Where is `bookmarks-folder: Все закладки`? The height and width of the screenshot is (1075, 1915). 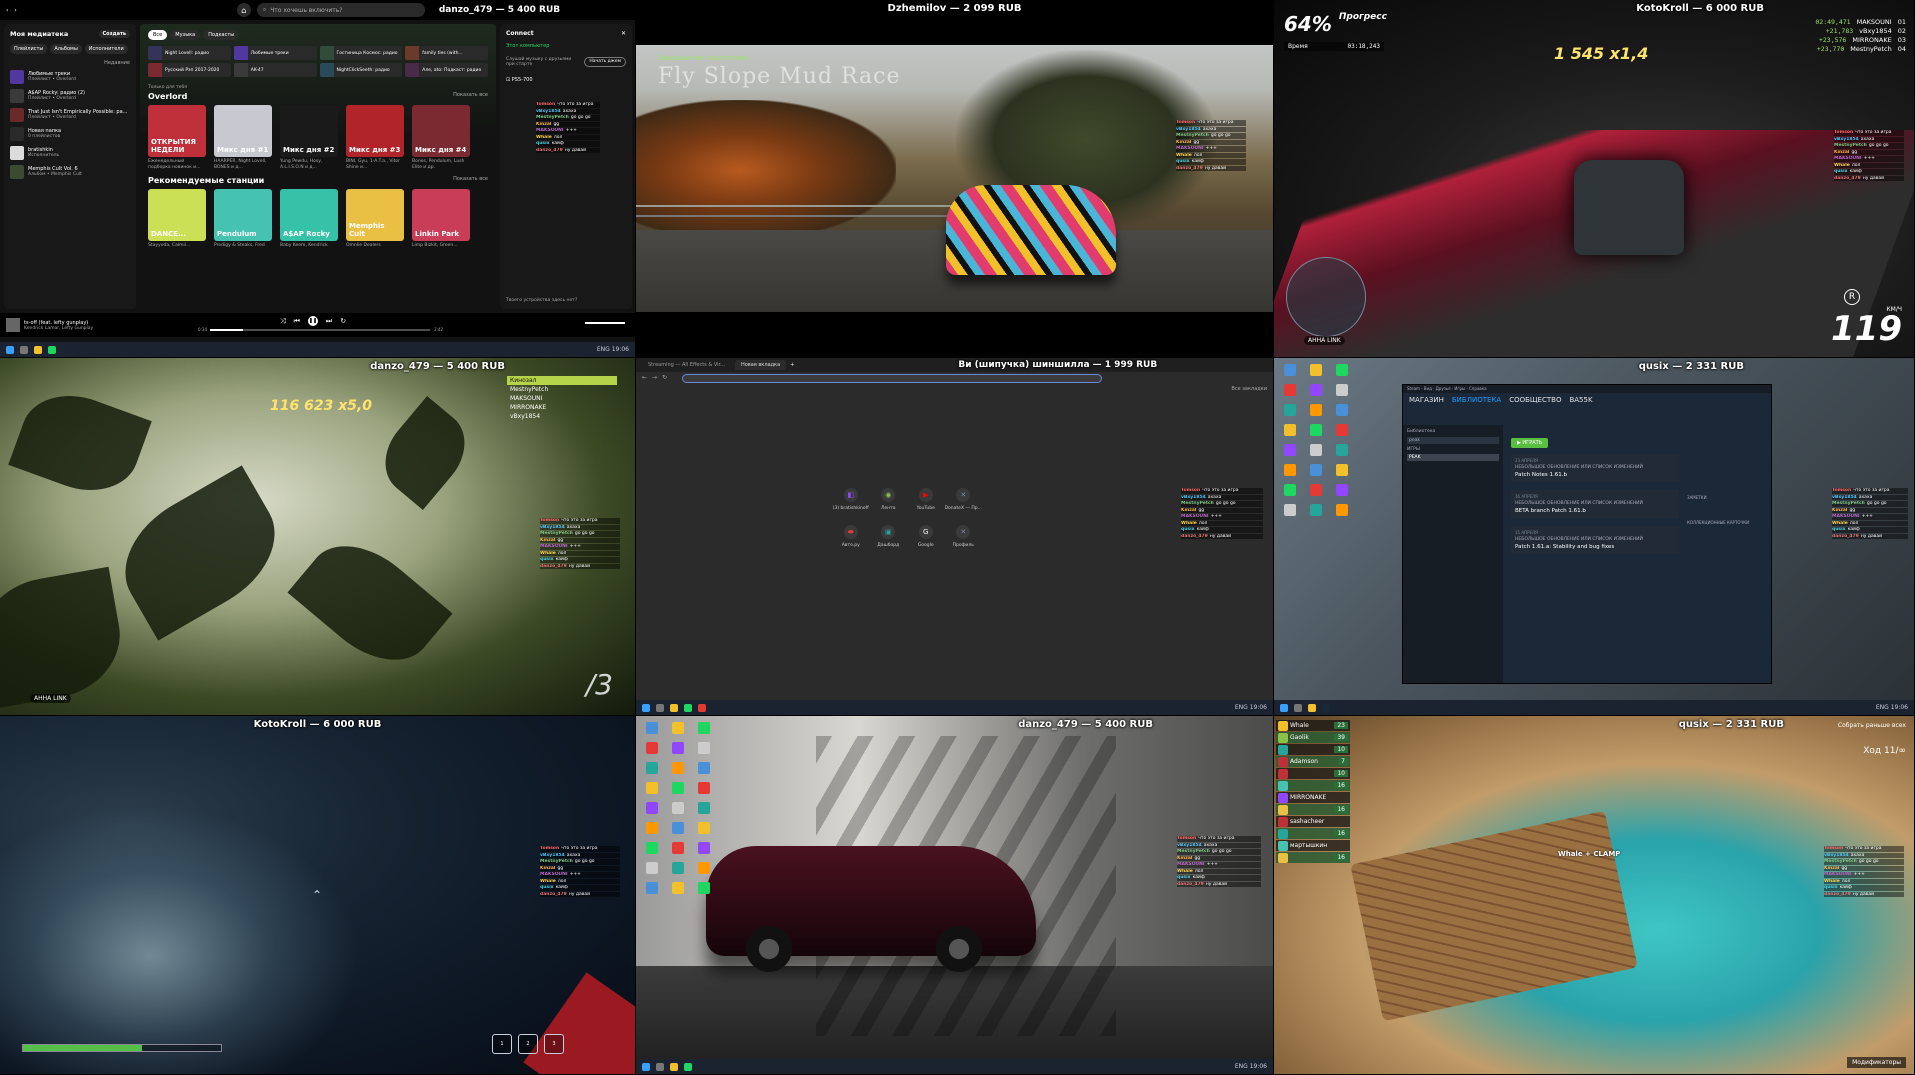 bookmarks-folder: Все закладки is located at coordinates (1249, 389).